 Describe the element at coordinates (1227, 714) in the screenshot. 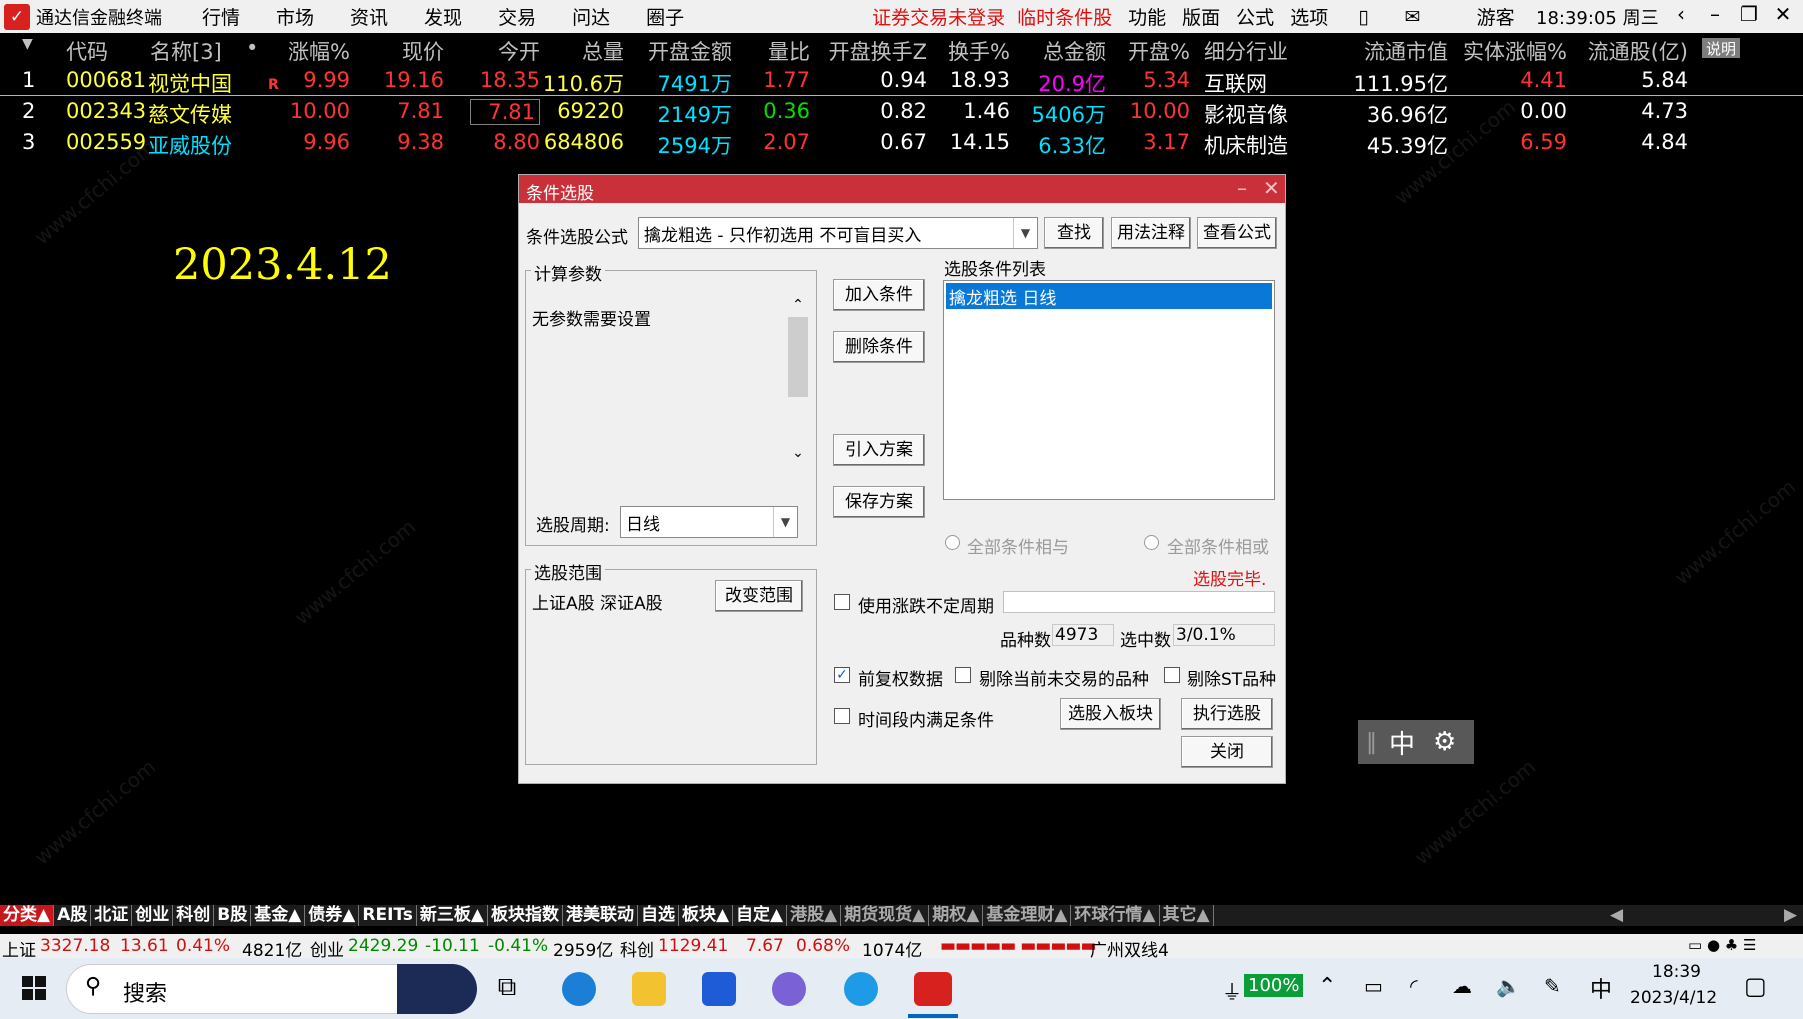

I see `execute-button: 执行选股` at that location.